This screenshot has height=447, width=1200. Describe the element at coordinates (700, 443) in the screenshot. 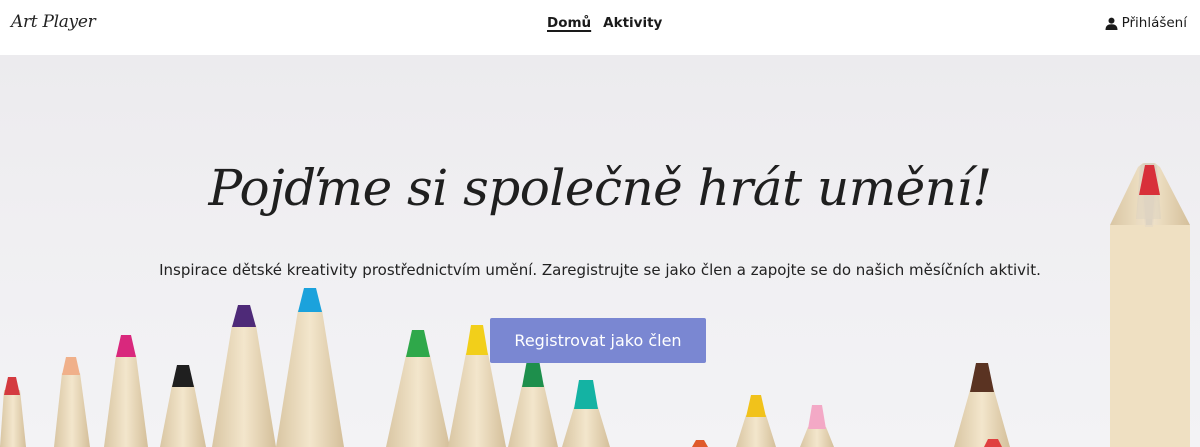

I see `pencil-orange-tip` at that location.